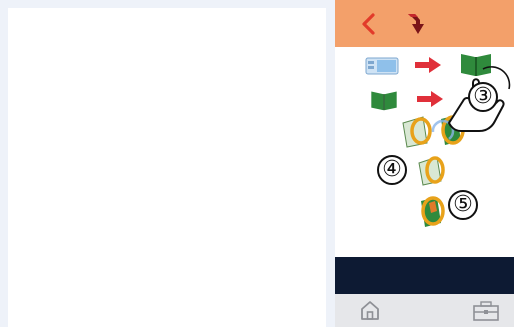 The image size is (514, 327). What do you see at coordinates (431, 171) in the screenshot?
I see `ring-card-icon` at bounding box center [431, 171].